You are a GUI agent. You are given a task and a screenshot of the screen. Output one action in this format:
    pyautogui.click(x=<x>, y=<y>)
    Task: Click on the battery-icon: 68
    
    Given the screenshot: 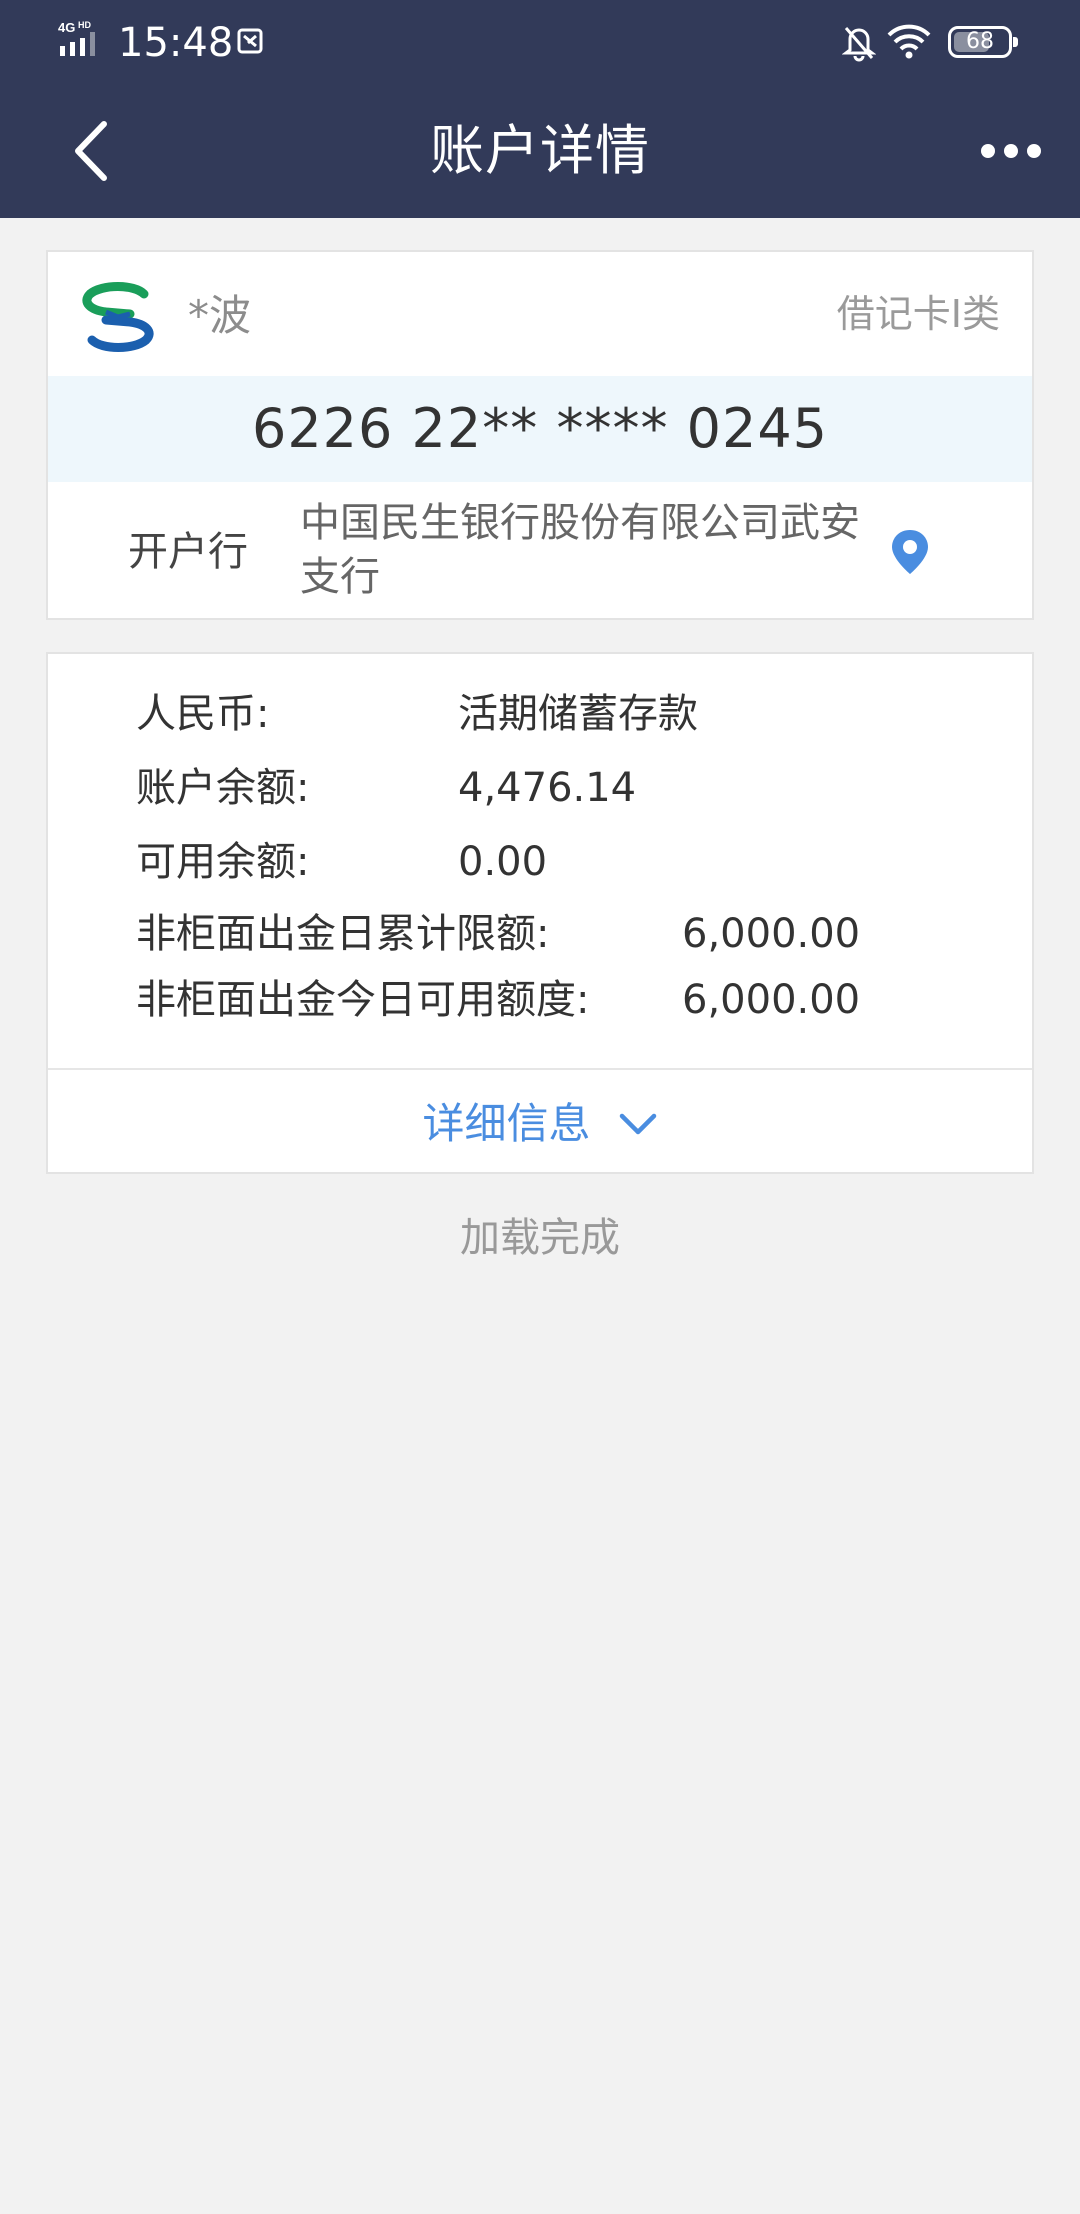 What is the action you would take?
    pyautogui.click(x=983, y=42)
    